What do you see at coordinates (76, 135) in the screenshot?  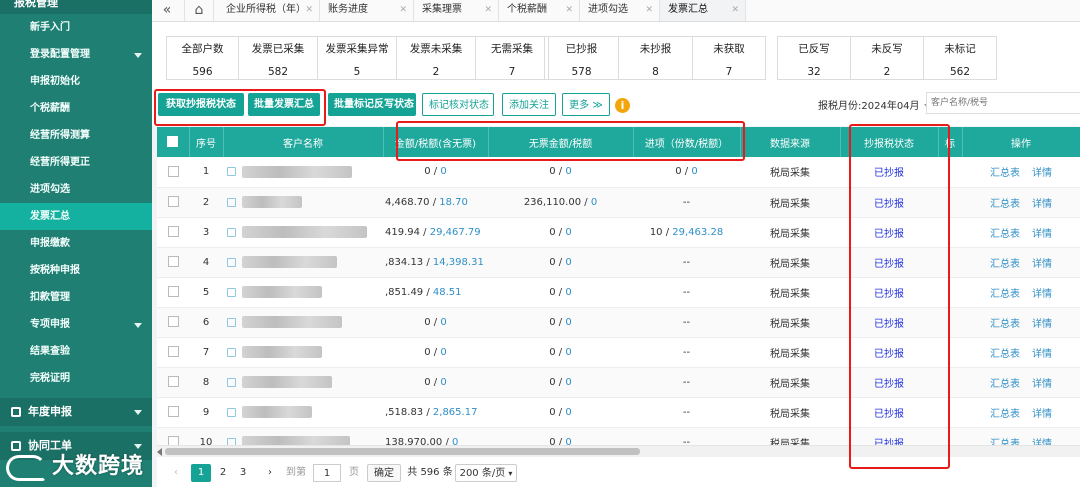 I see `sidebar-item: 经营所得测算` at bounding box center [76, 135].